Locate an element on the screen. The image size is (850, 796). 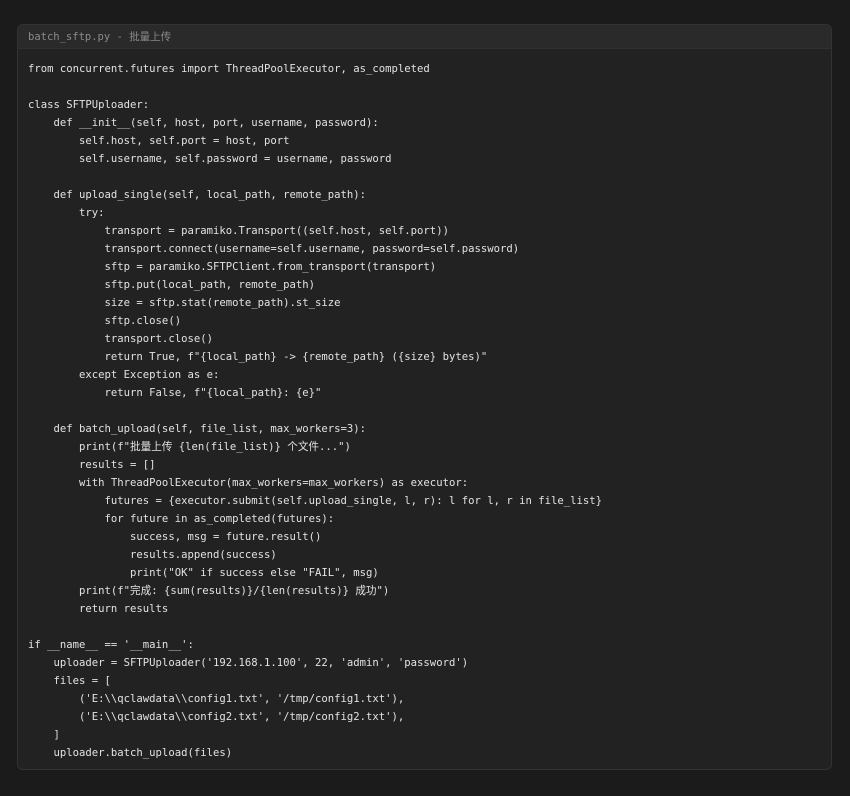
code-line: for future in as_completed(futures): is located at coordinates (181, 519).